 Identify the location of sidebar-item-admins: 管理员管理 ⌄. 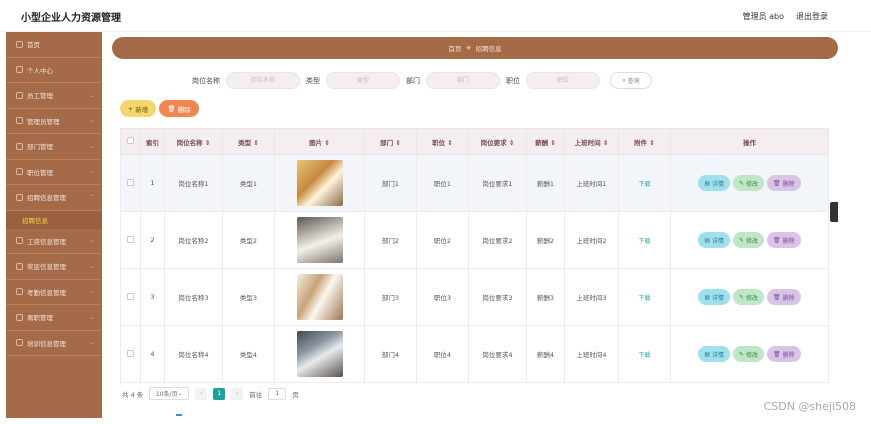
(54, 121).